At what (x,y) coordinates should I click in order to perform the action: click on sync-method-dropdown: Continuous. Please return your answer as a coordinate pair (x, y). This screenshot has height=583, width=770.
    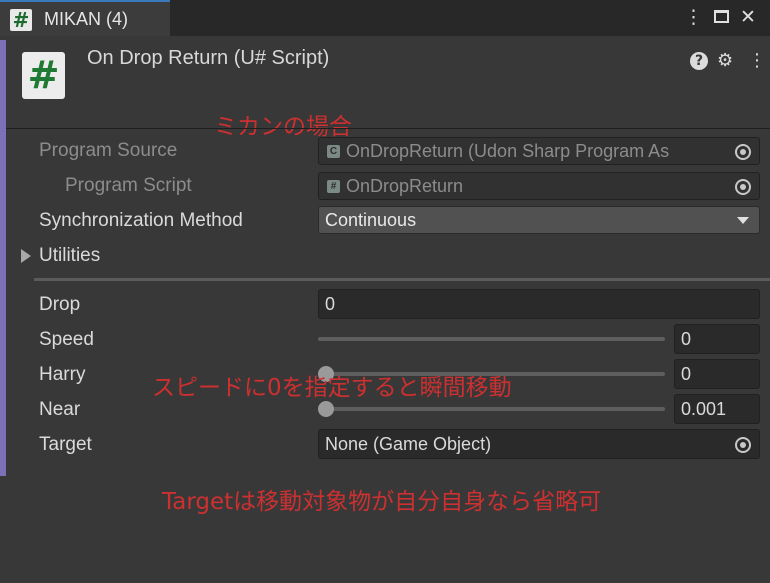
    Looking at the image, I should click on (539, 220).